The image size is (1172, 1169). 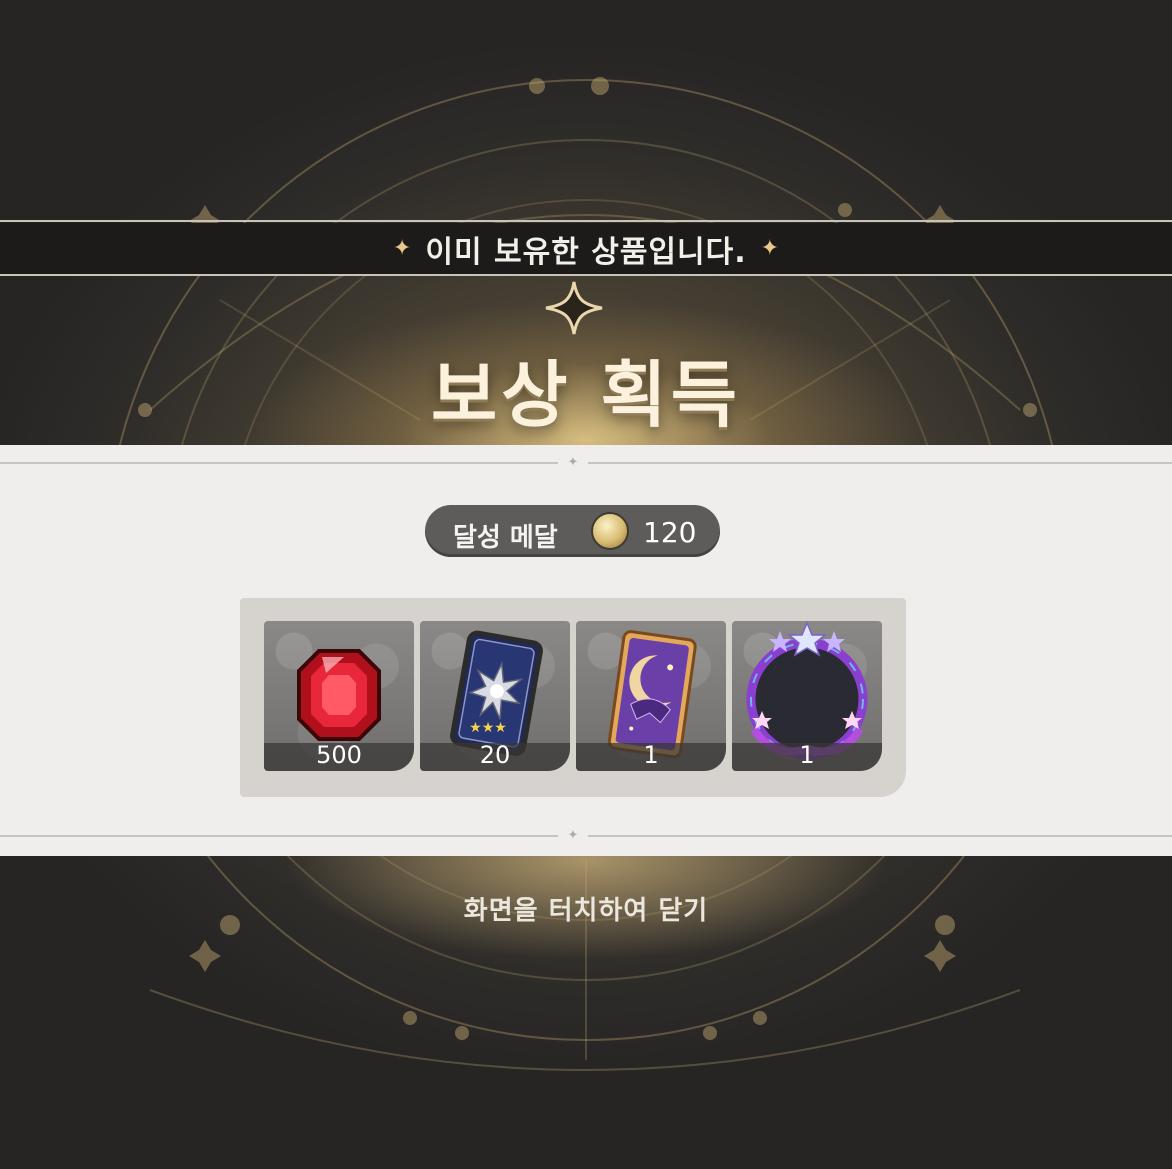 I want to click on already-owned-banner: ✦ 이미 보유한 상품입니다. ✦, so click(x=586, y=248).